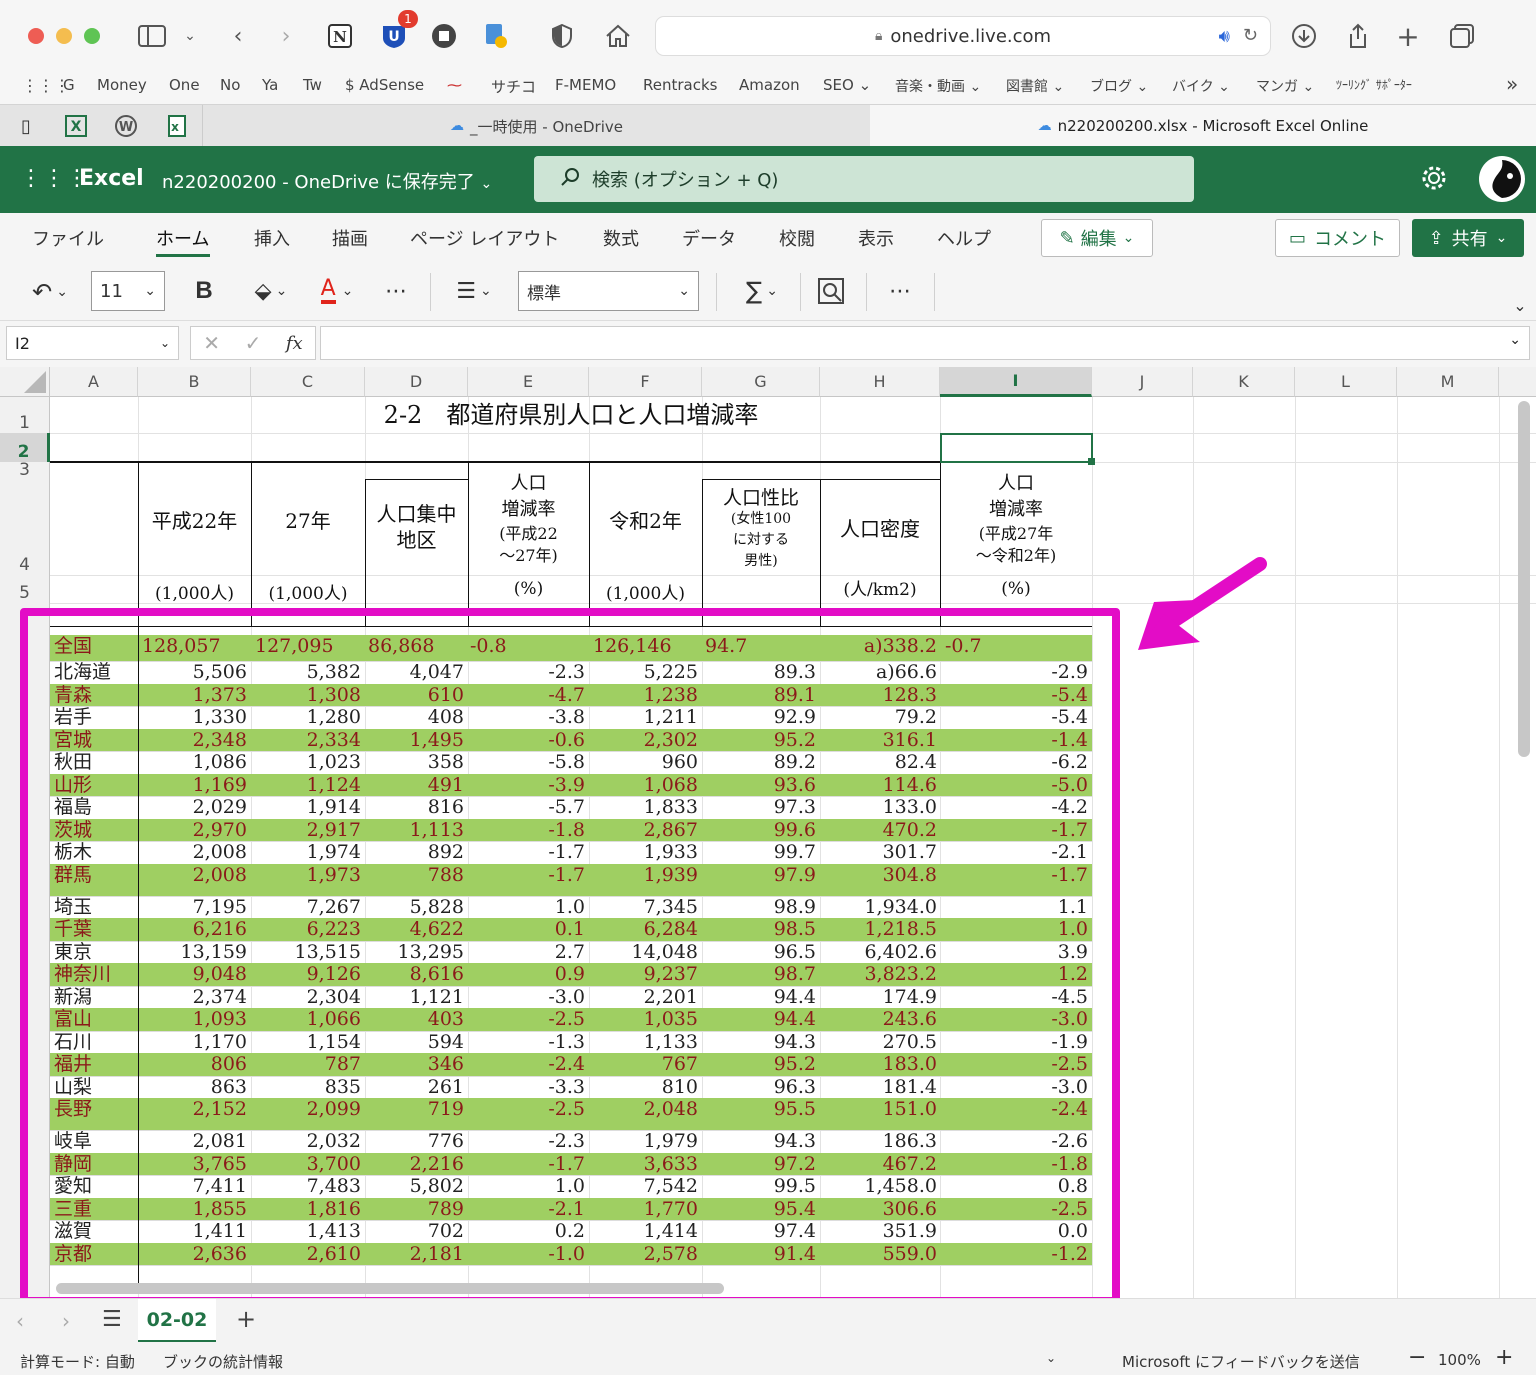 Image resolution: width=1536 pixels, height=1375 pixels. Describe the element at coordinates (1358, 36) in the screenshot. I see `share-icon` at that location.